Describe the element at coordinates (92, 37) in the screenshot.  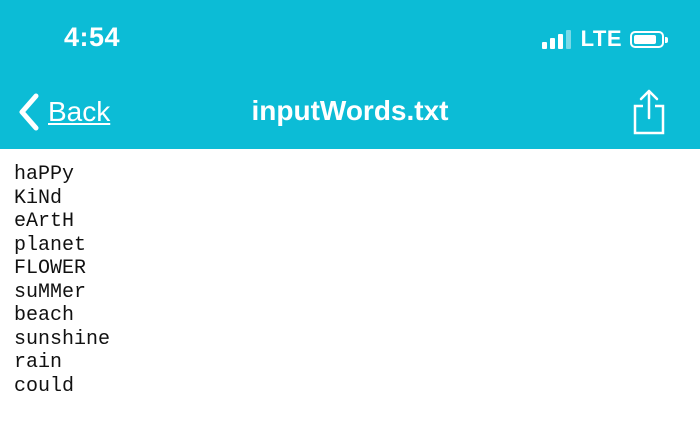
I see `status-time: 4:54` at that location.